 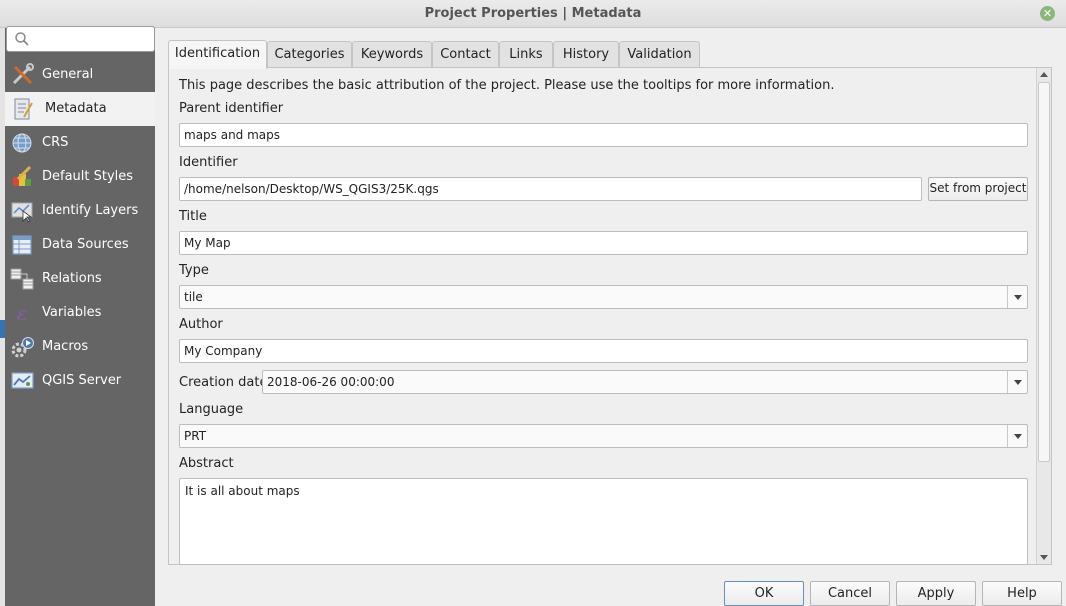 I want to click on sidebar-item-macros: Macros, so click(x=80, y=347).